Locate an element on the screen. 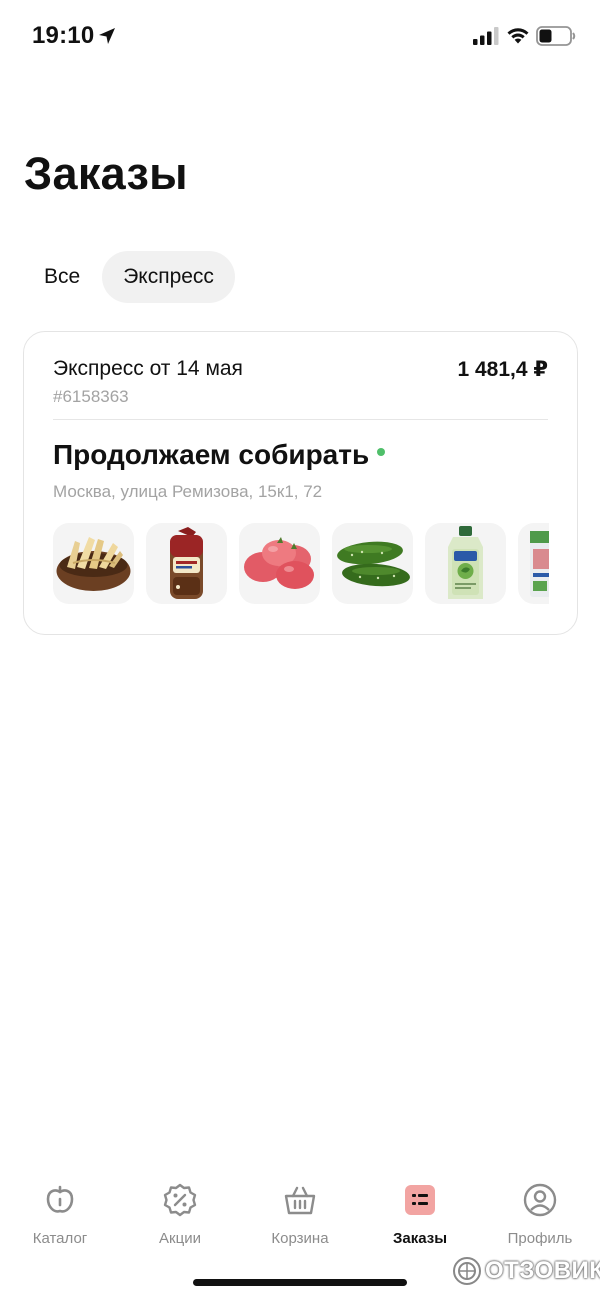 Image resolution: width=600 pixels, height=1299 pixels. wifi-icon is located at coordinates (518, 36).